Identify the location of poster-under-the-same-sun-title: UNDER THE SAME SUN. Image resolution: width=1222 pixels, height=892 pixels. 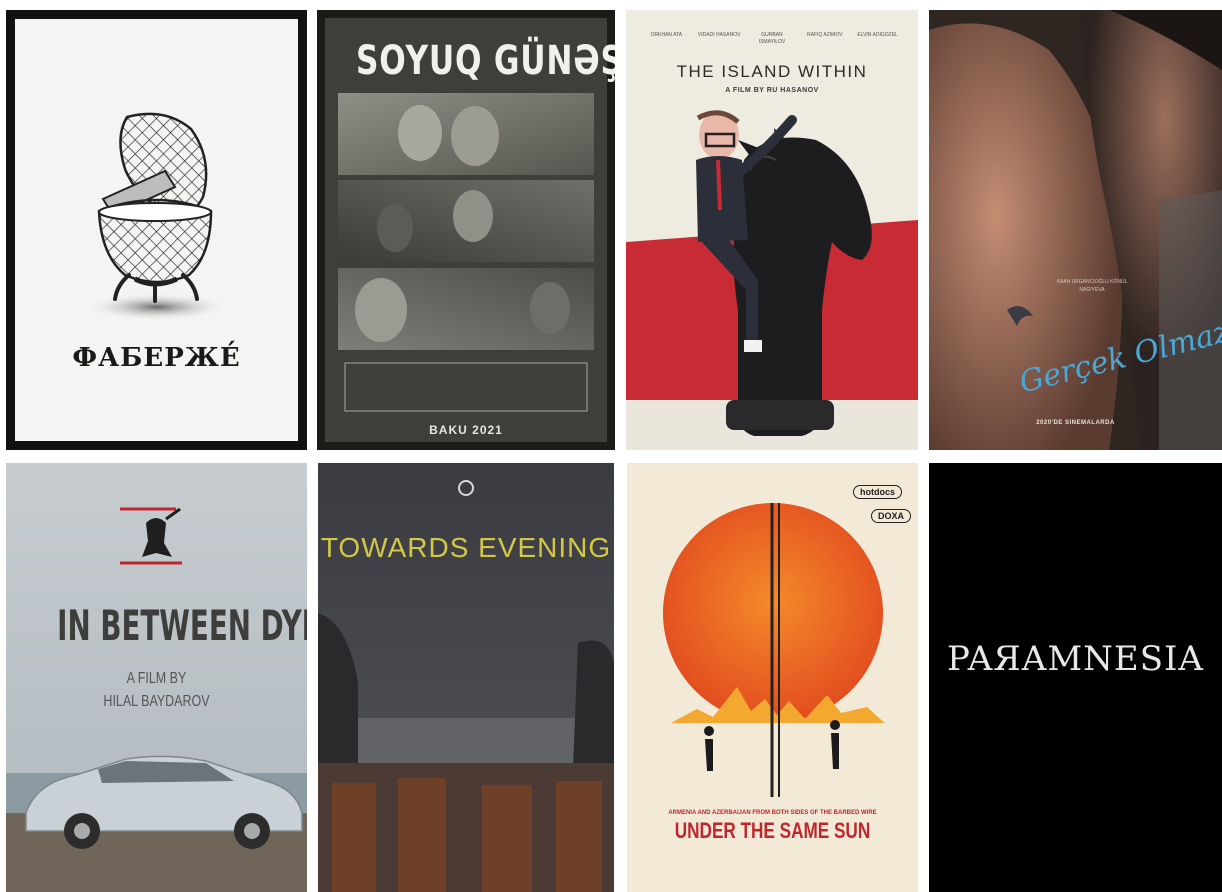
(772, 830).